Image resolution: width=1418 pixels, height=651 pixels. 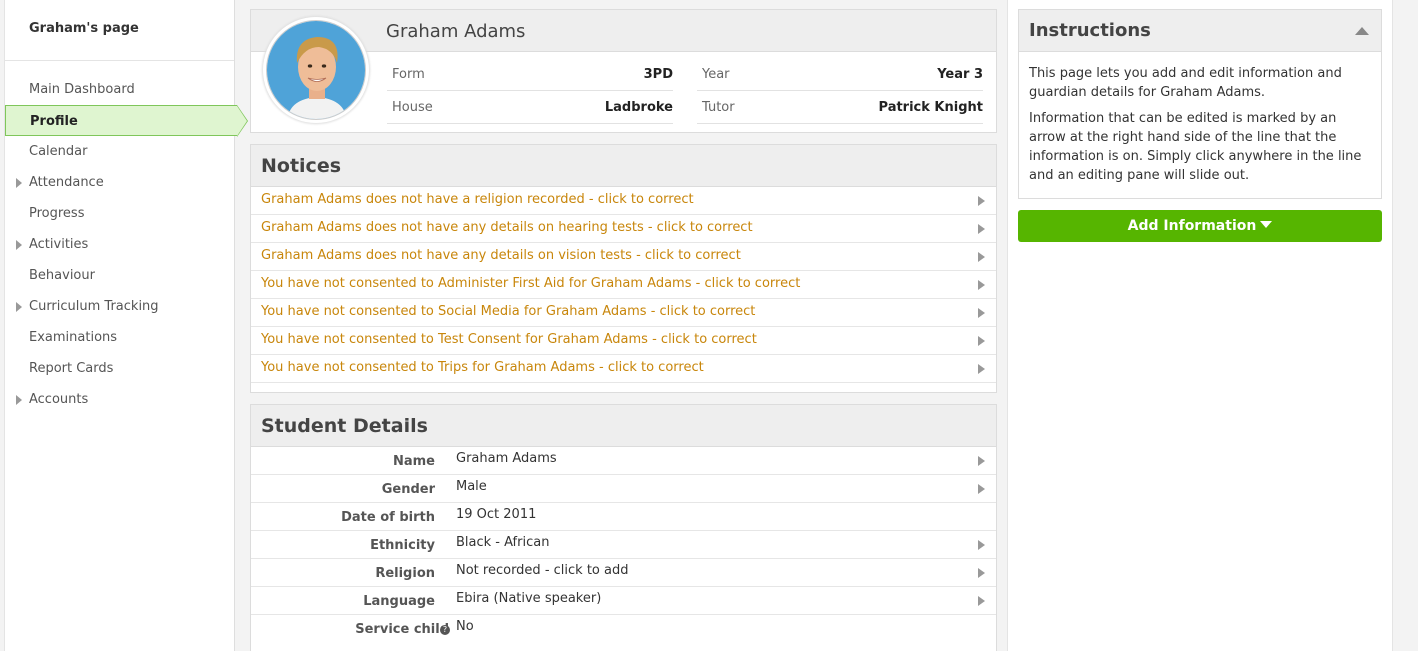 What do you see at coordinates (119, 275) in the screenshot?
I see `sidebar-item-behaviour: Behaviour` at bounding box center [119, 275].